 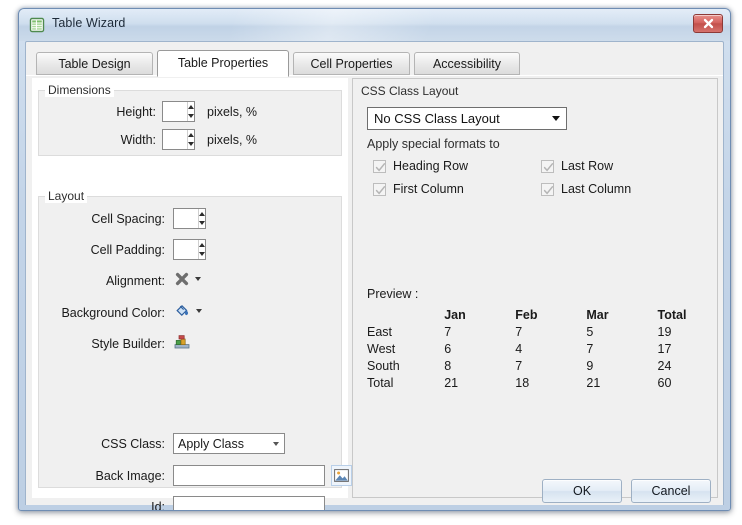 I want to click on cell-padding-increment-button, so click(x=202, y=245).